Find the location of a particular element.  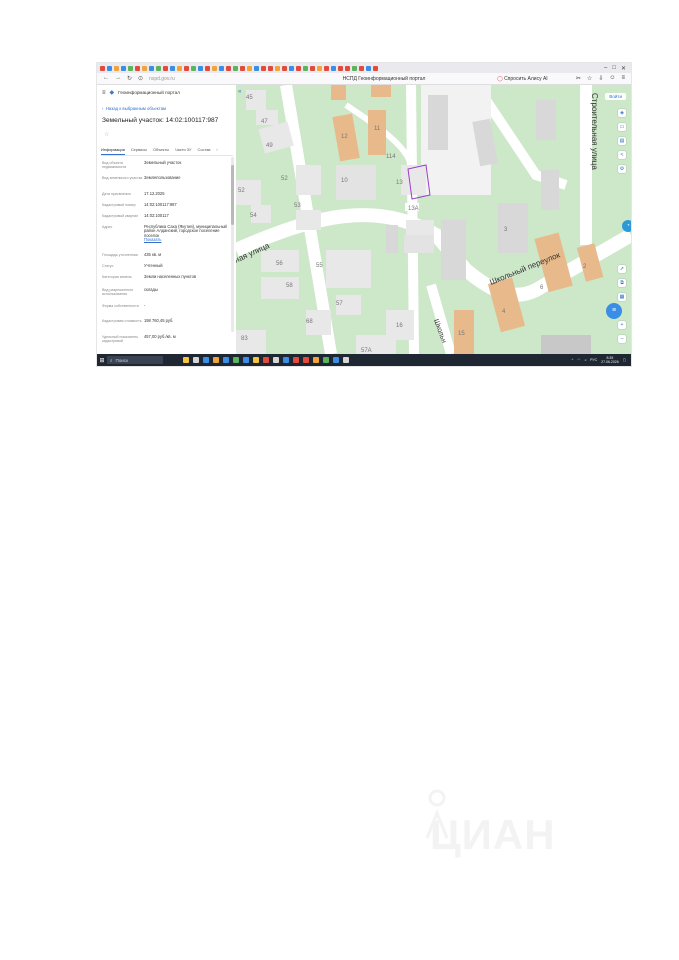

minimize-icon: – is located at coordinates (605, 68).